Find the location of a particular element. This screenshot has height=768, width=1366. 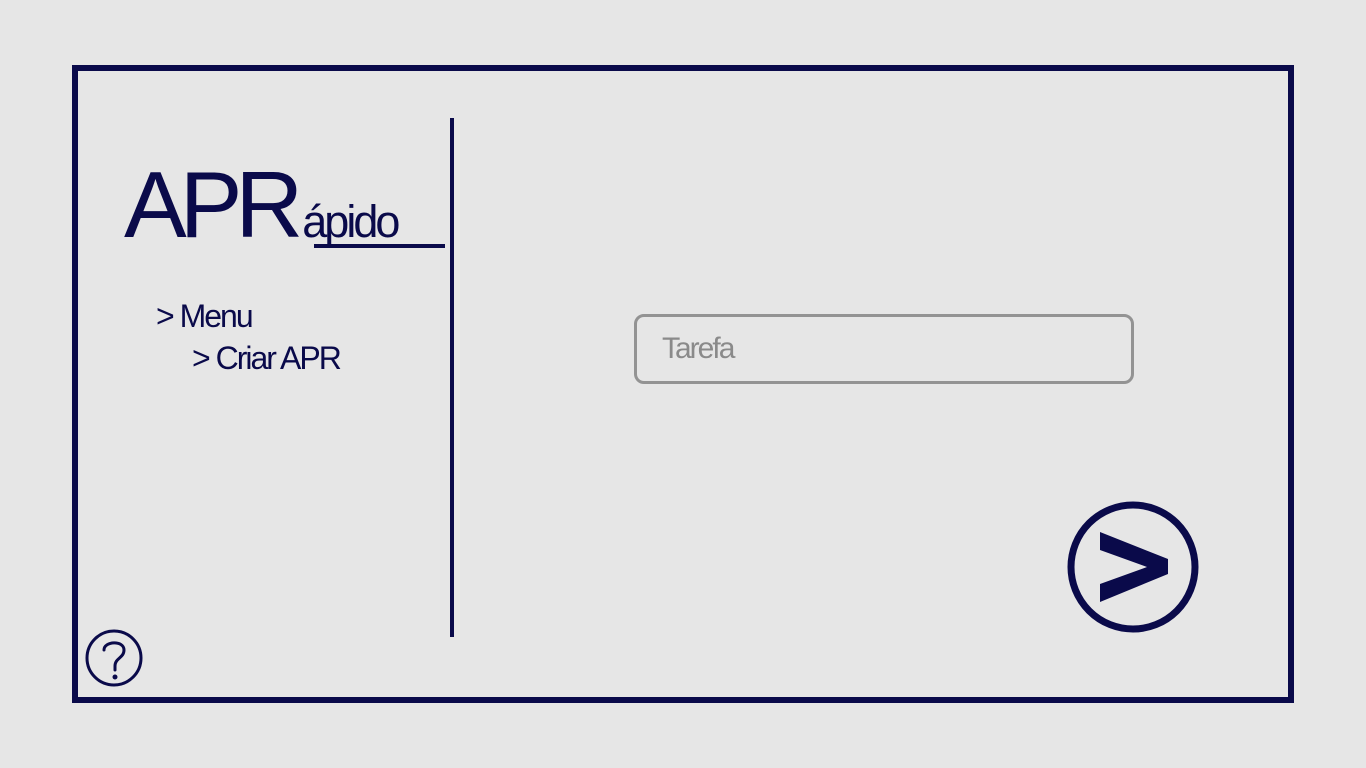

task-input is located at coordinates (884, 349).